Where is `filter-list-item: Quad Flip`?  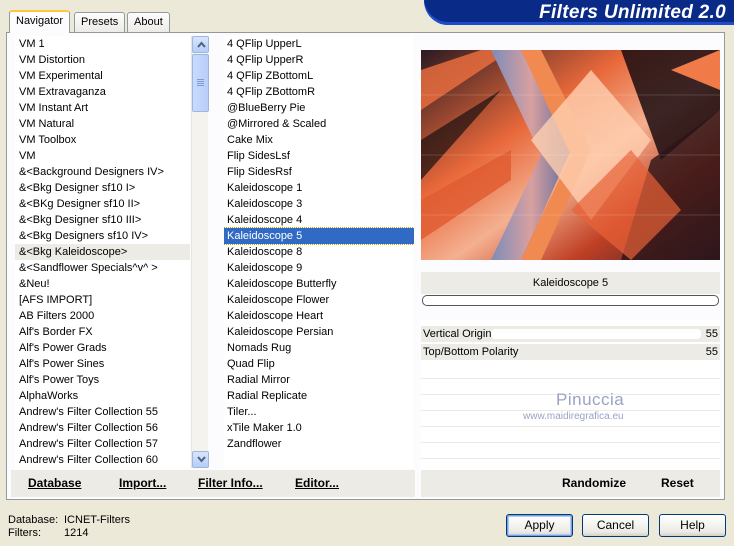 filter-list-item: Quad Flip is located at coordinates (319, 364).